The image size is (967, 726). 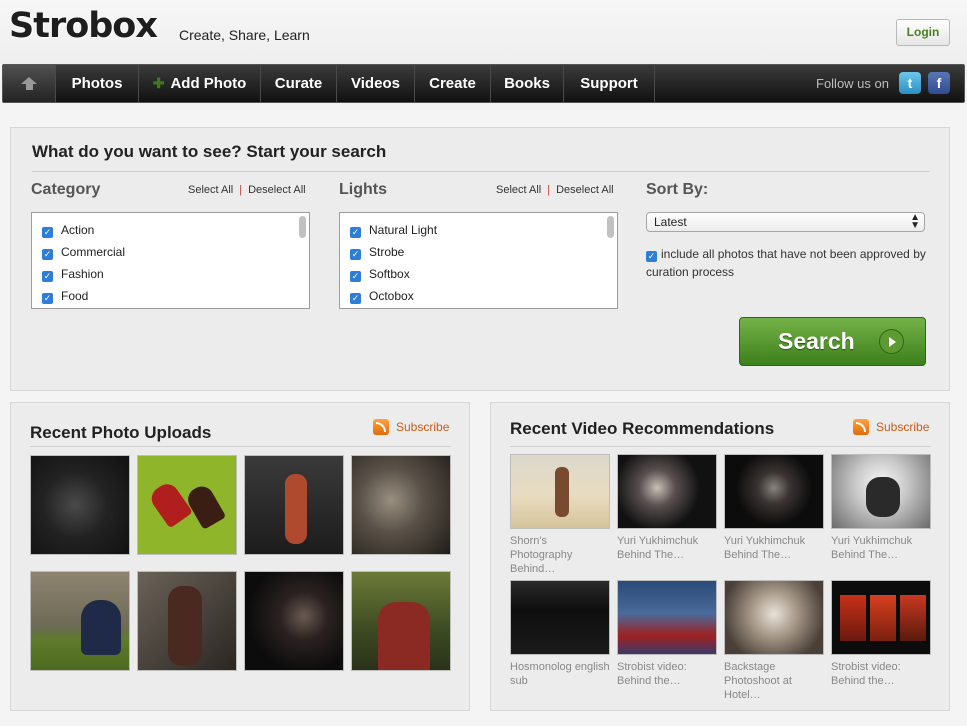 I want to click on lights-list: ✓ Natural Light ✓ Strobe ✓ Softbox ✓ Octobox, so click(x=478, y=260).